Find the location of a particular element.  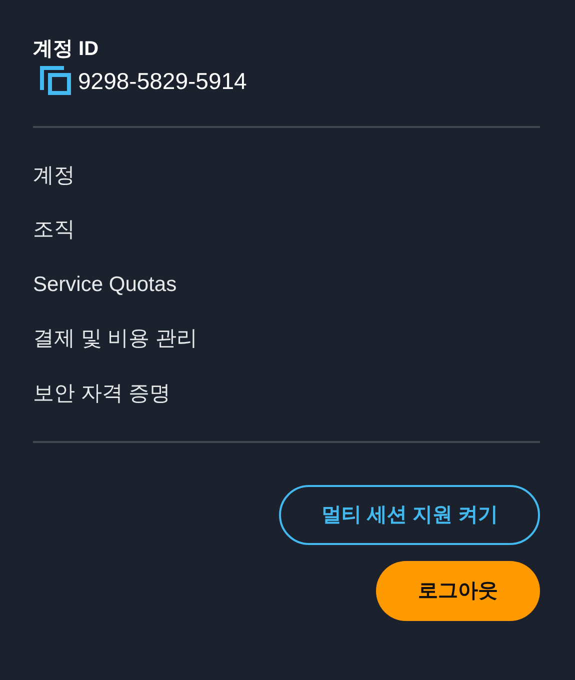

menu-link: 계정 is located at coordinates (54, 175).